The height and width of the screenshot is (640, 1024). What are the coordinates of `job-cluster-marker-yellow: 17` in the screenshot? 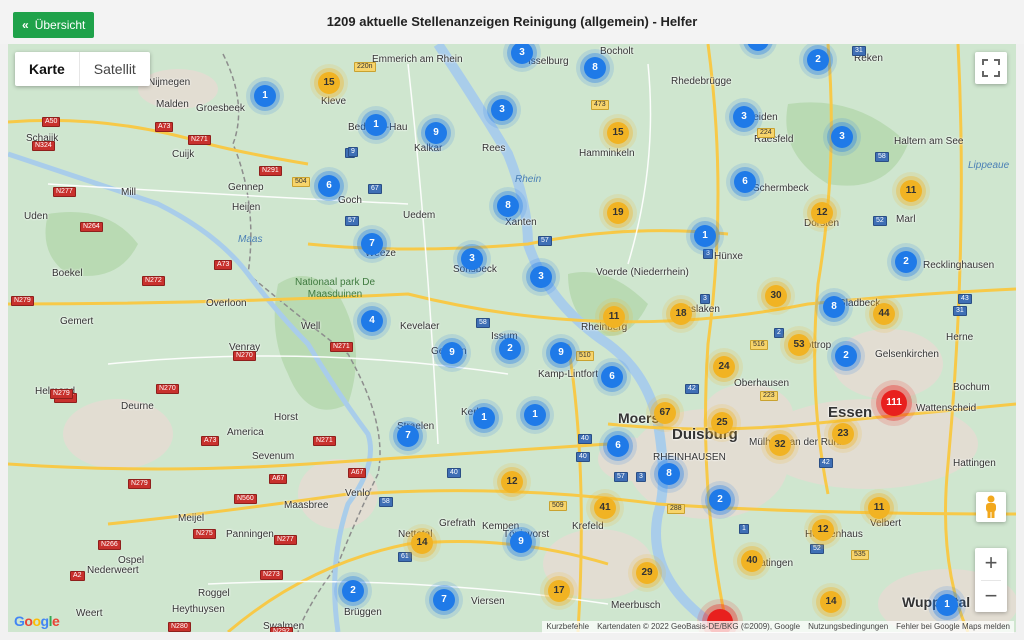 It's located at (559, 591).